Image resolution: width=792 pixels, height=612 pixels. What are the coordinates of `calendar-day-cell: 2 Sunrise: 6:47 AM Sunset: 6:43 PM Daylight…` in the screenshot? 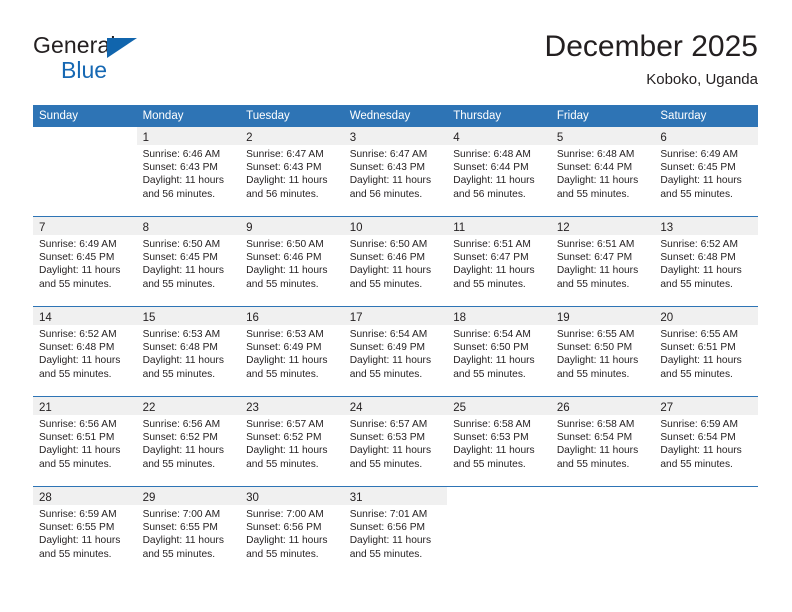 It's located at (292, 172).